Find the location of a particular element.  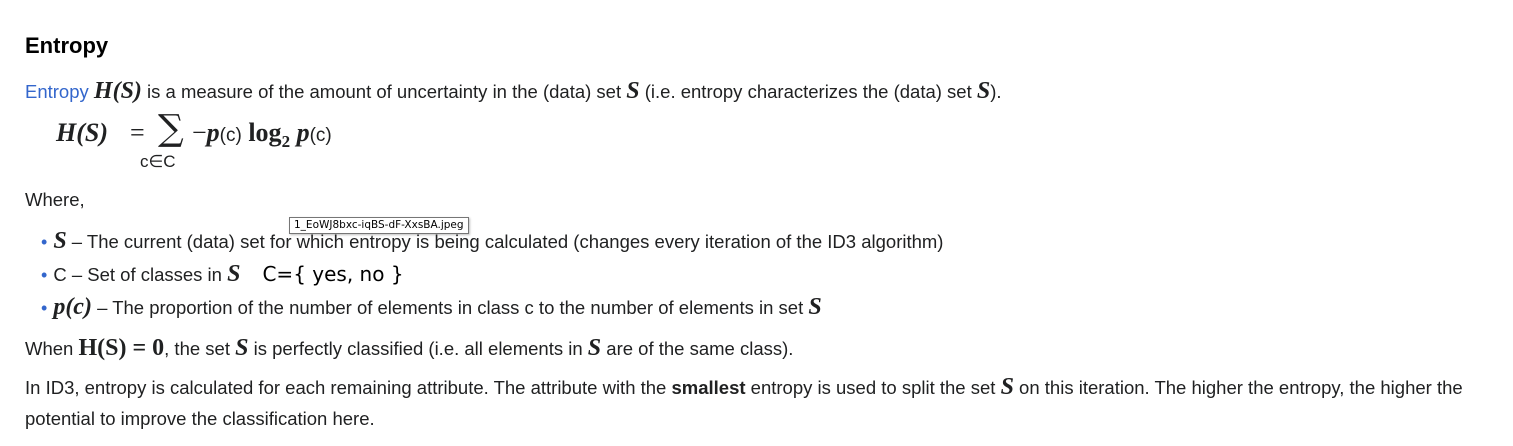

intro-text-3: ). is located at coordinates (996, 91).